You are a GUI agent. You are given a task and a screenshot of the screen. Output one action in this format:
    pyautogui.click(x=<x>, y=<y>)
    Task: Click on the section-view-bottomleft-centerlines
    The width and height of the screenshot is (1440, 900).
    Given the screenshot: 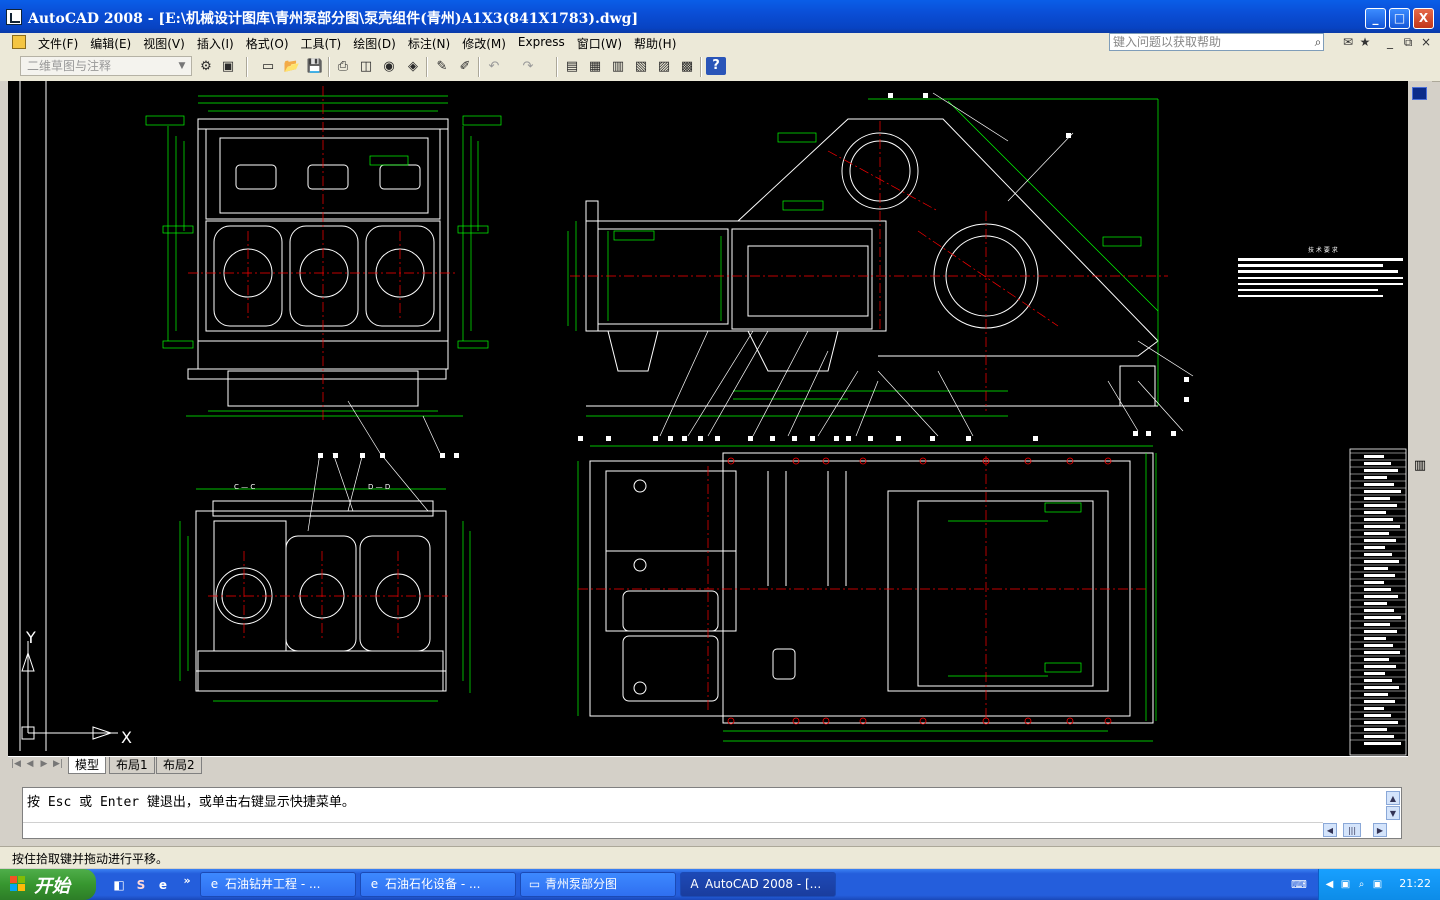 What is the action you would take?
    pyautogui.click(x=328, y=596)
    